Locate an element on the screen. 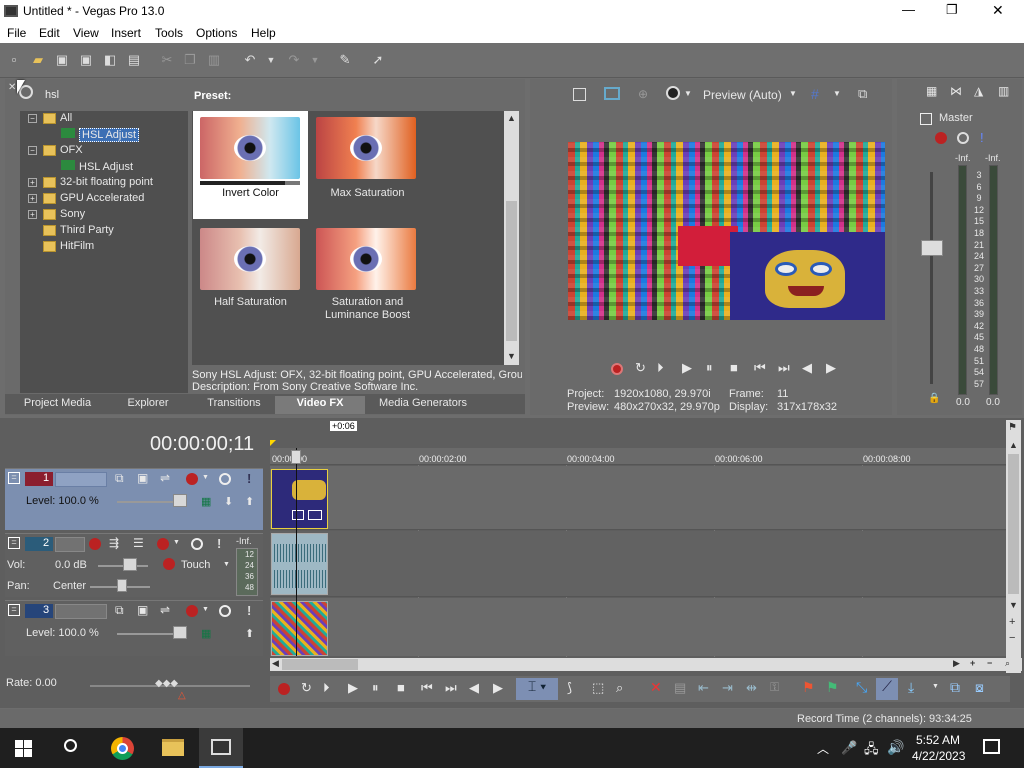 This screenshot has height=768, width=1024. automation-icon: ☰ is located at coordinates (138, 543).